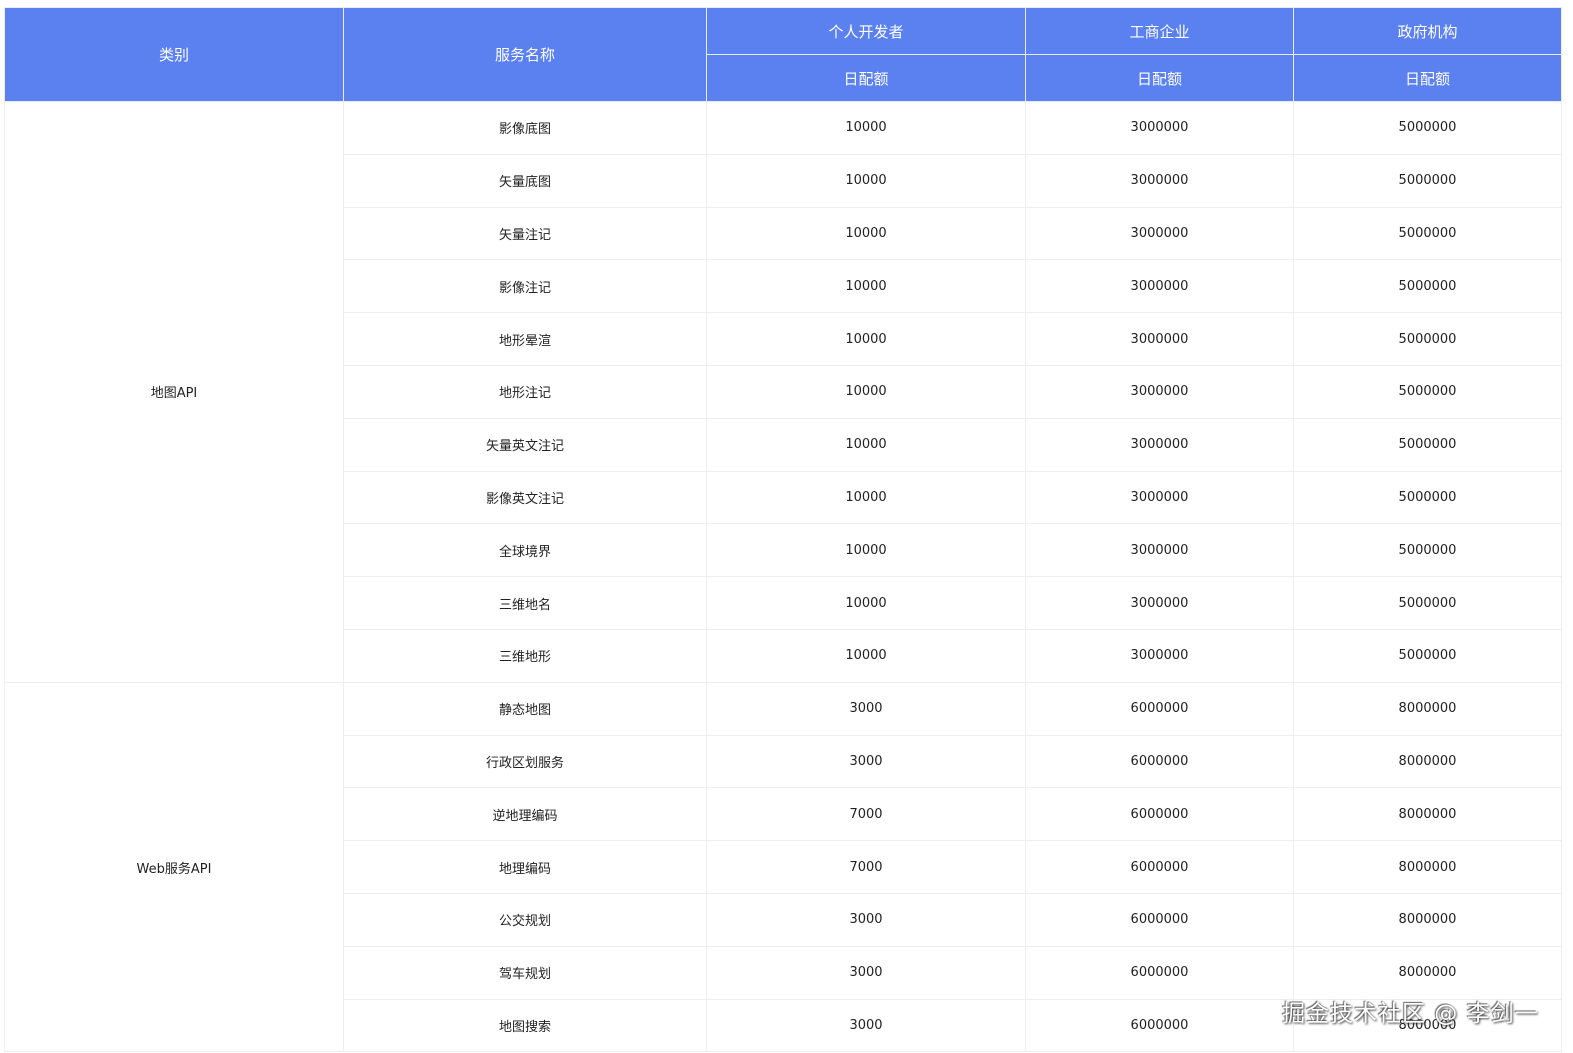 The height and width of the screenshot is (1053, 1573). What do you see at coordinates (1159, 31) in the screenshot?
I see `header-enterprise: 工商企业` at bounding box center [1159, 31].